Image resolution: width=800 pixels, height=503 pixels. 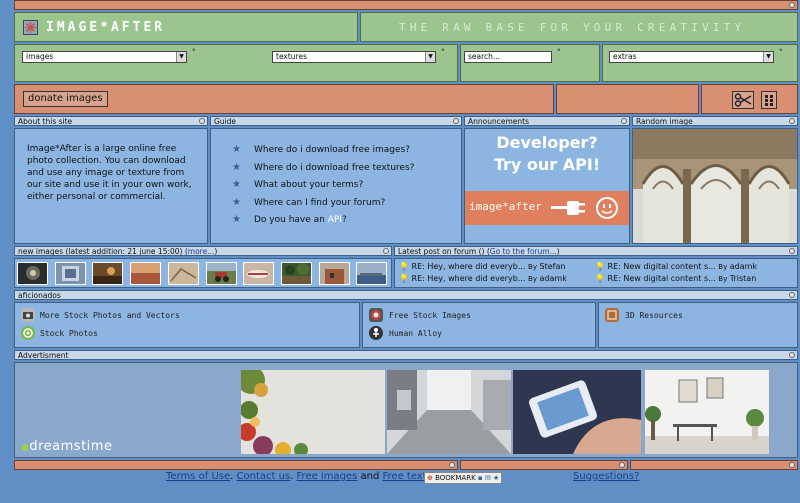 I want to click on guide-item: ★ Where do i download free textures?, so click(x=346, y=170).